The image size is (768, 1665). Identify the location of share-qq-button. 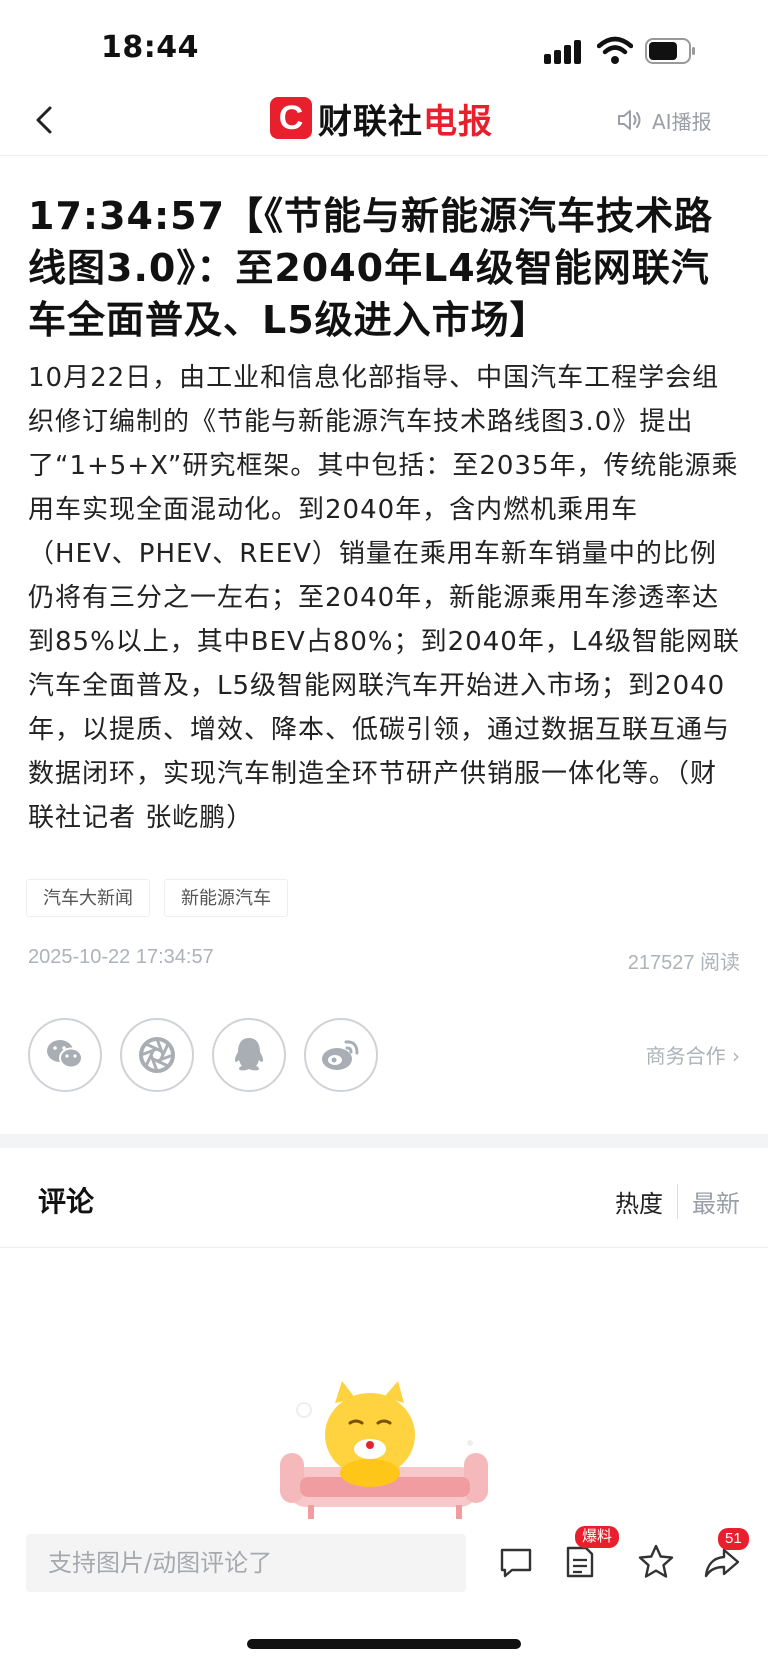
(249, 1055).